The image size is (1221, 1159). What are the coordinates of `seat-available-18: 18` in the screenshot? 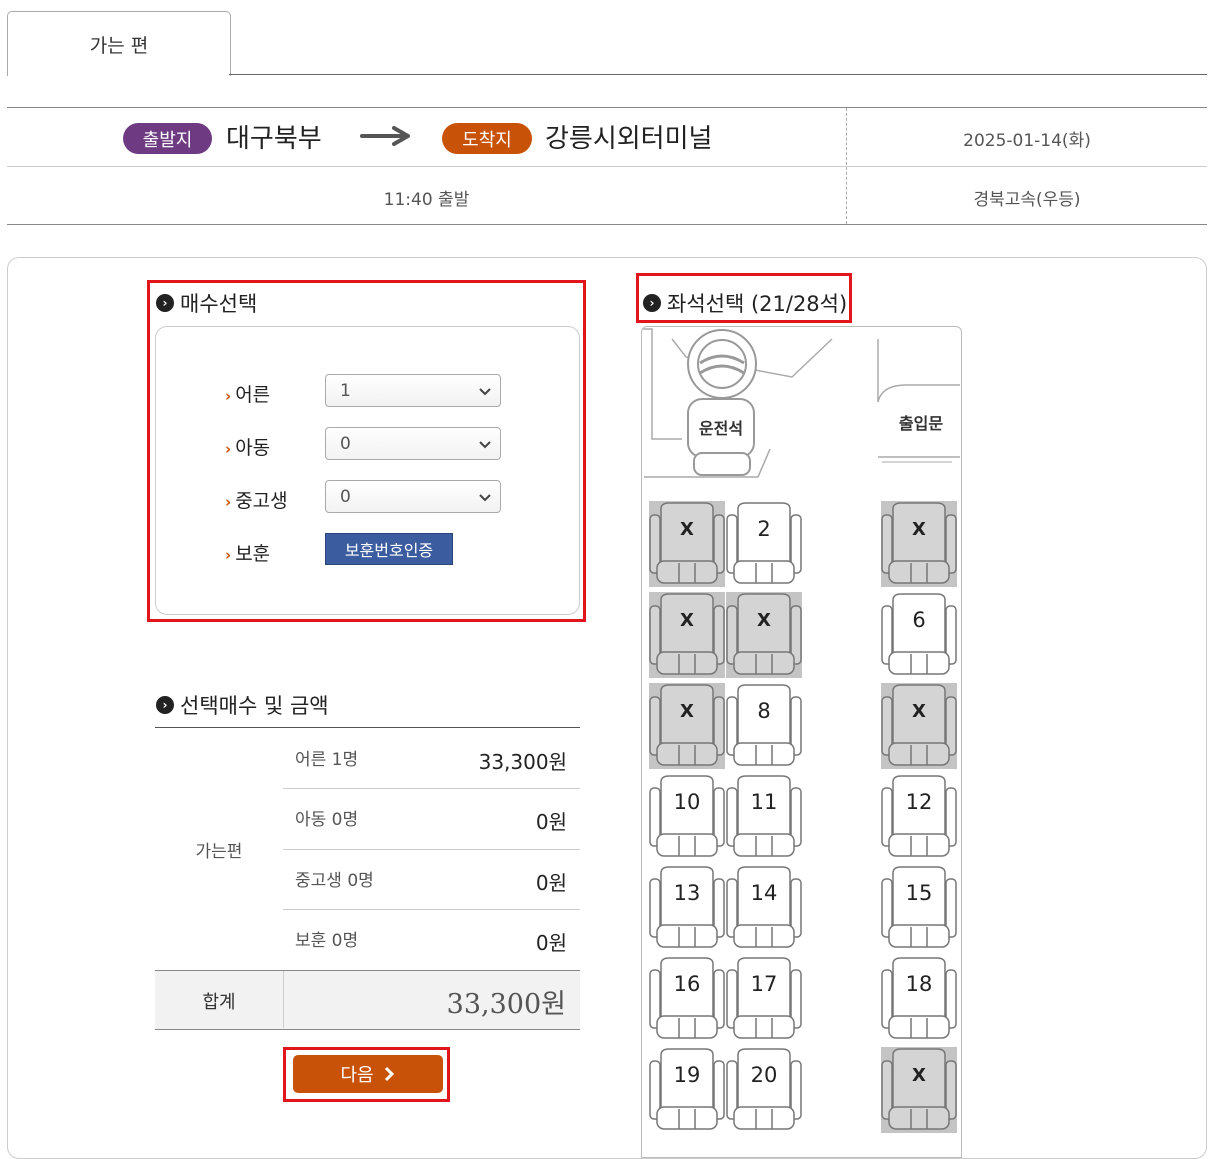 It's located at (919, 999).